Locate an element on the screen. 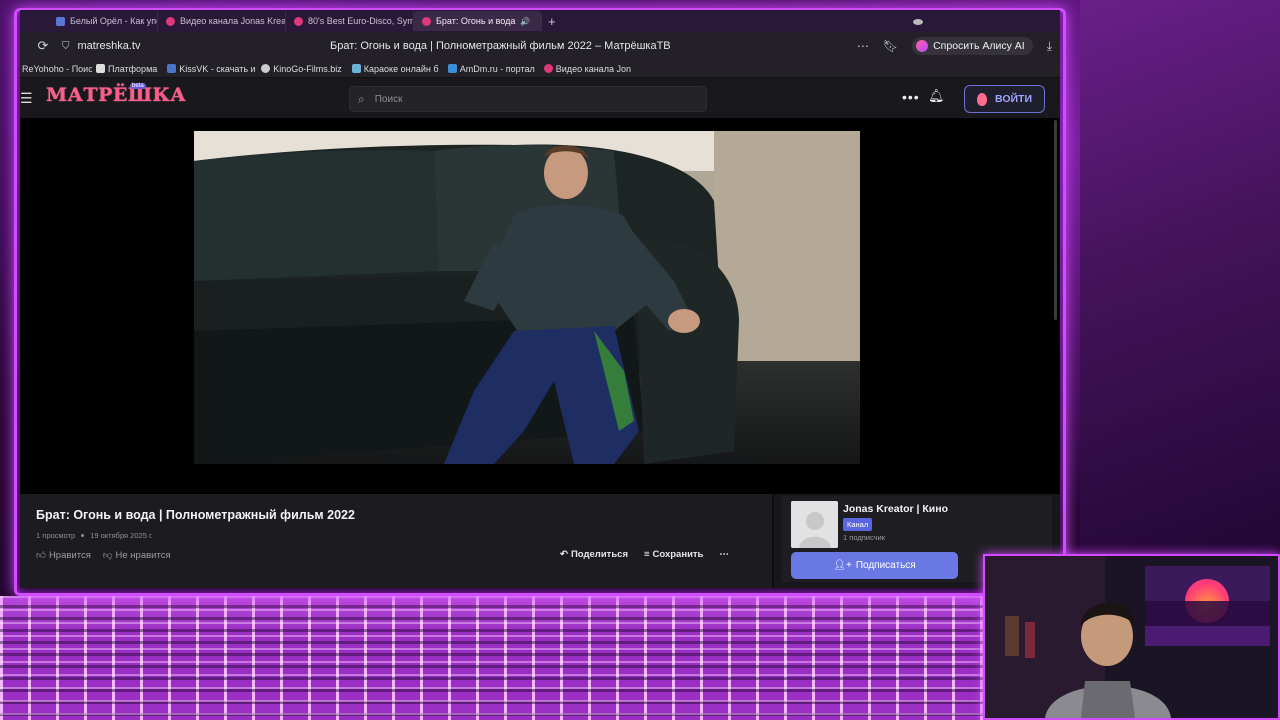  bookmark-label: AmDm.ru - портал is located at coordinates (497, 68).